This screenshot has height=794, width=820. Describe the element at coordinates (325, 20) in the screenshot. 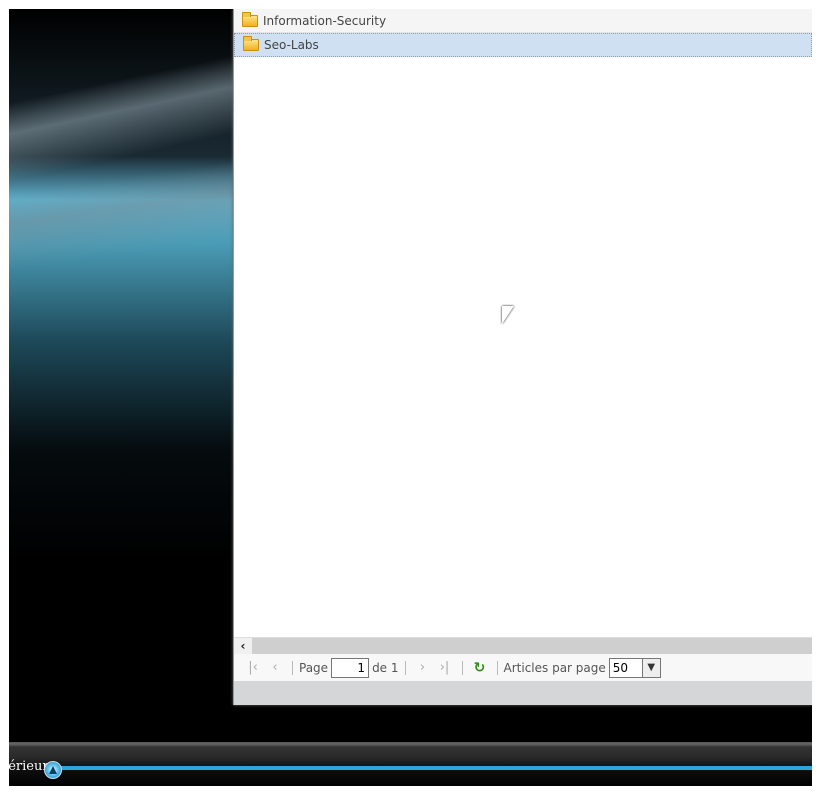

I see `list-item-label: Information-Security` at that location.